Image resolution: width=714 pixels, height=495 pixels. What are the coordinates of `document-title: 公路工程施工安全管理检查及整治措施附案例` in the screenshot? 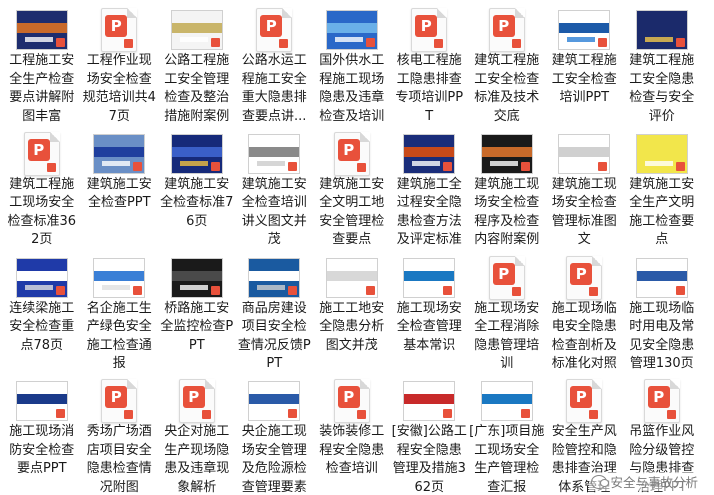 It's located at (197, 88).